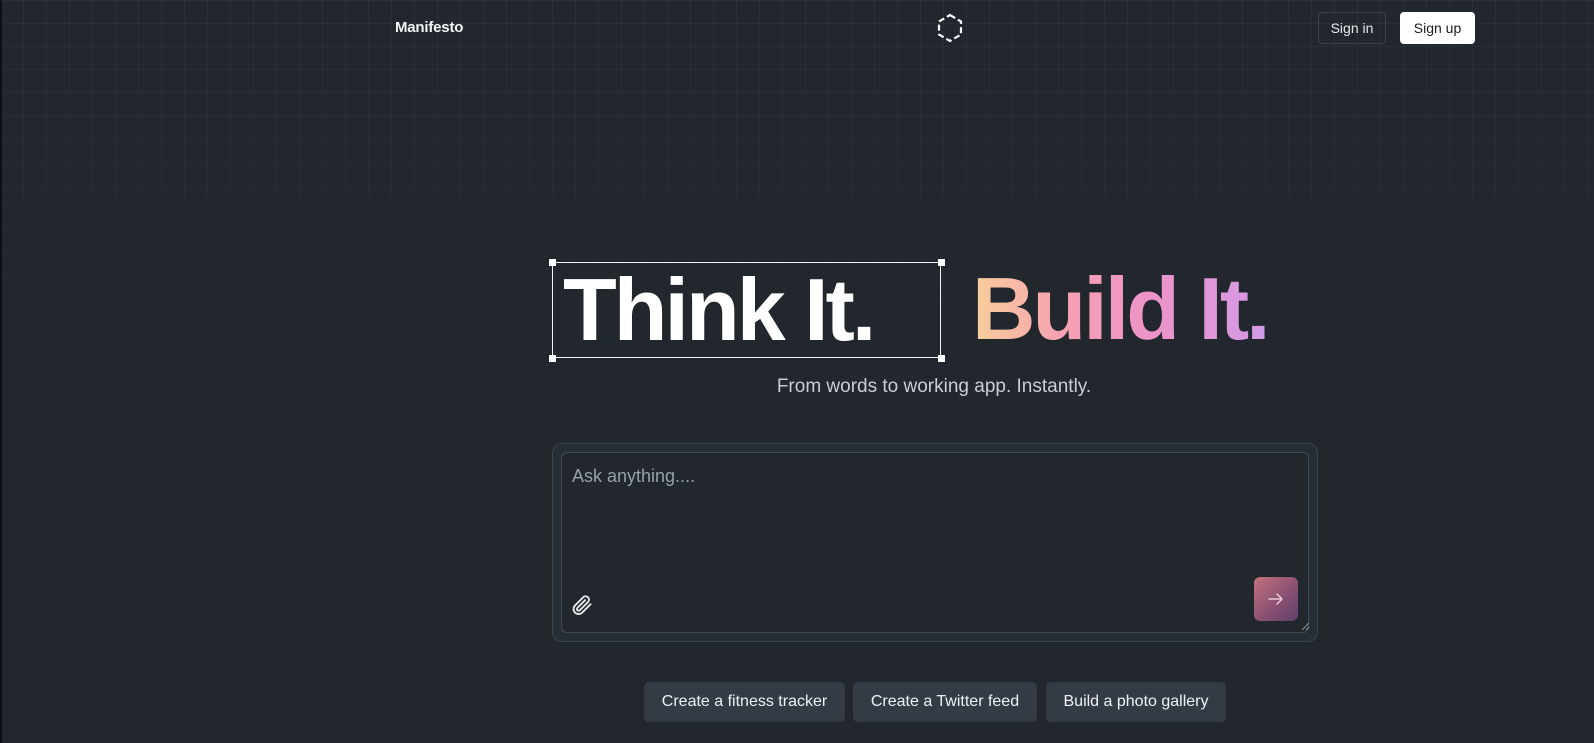 The image size is (1594, 743). Describe the element at coordinates (1352, 28) in the screenshot. I see `sign-in-button: Sign in` at that location.